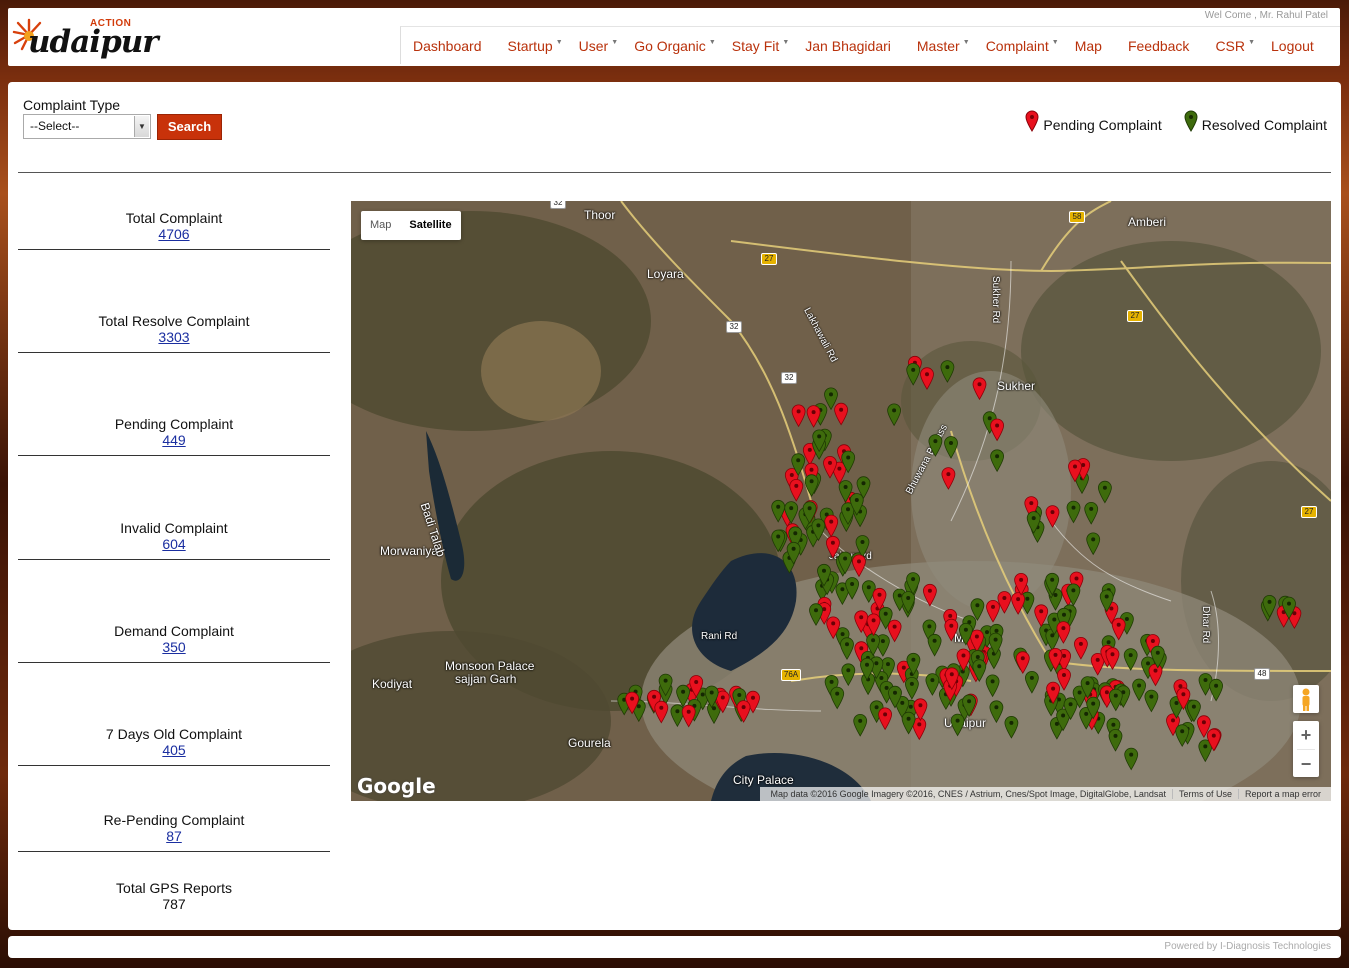 The width and height of the screenshot is (1349, 968). What do you see at coordinates (755, 45) in the screenshot?
I see `nav-label: Stay Fit` at bounding box center [755, 45].